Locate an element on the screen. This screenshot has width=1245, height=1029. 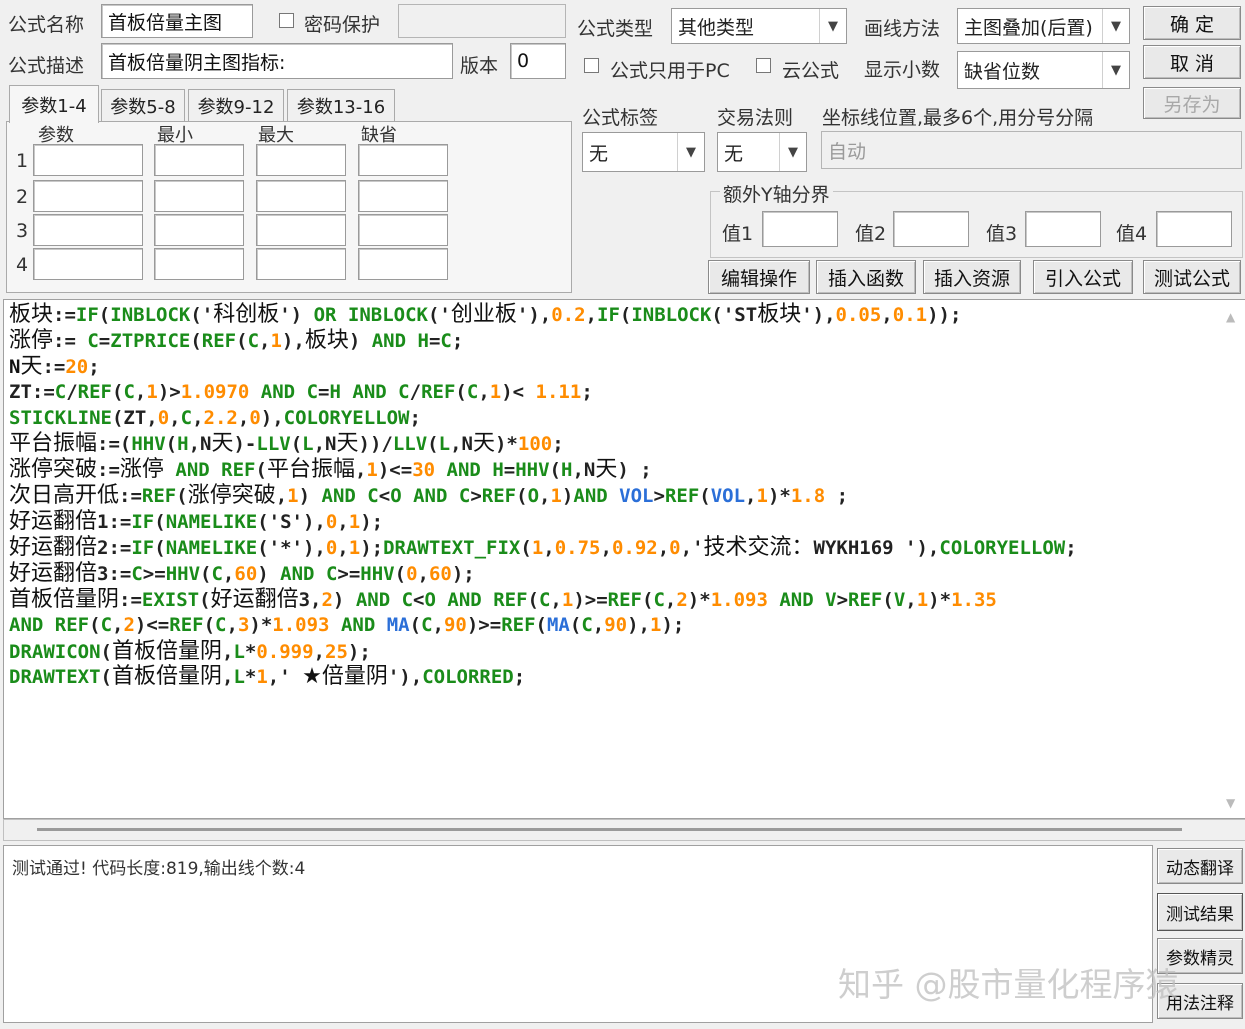
editor-vertical-scrollbar: ▲ ▼ is located at coordinates (1233, 559).